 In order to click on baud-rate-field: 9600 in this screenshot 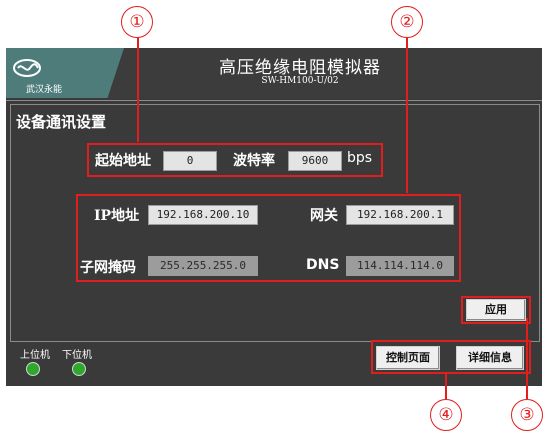, I will do `click(315, 161)`.